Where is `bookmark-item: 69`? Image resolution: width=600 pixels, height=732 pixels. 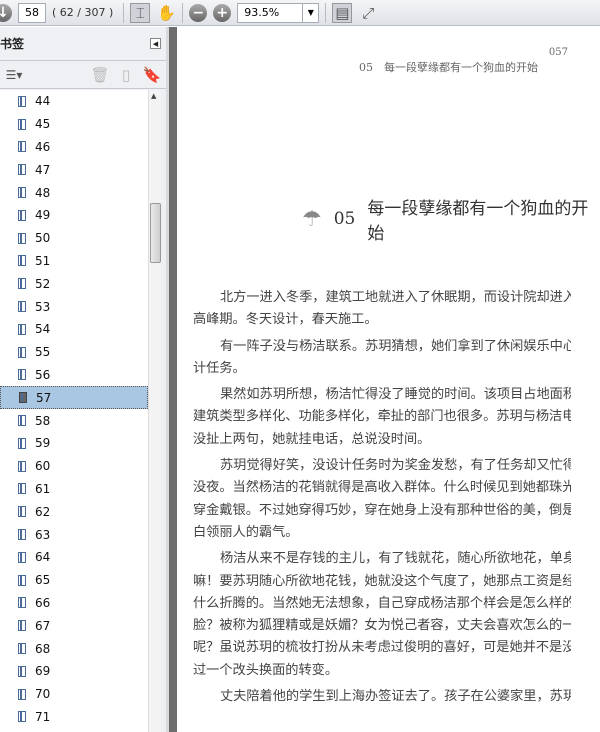
bookmark-item: 69 is located at coordinates (74, 671).